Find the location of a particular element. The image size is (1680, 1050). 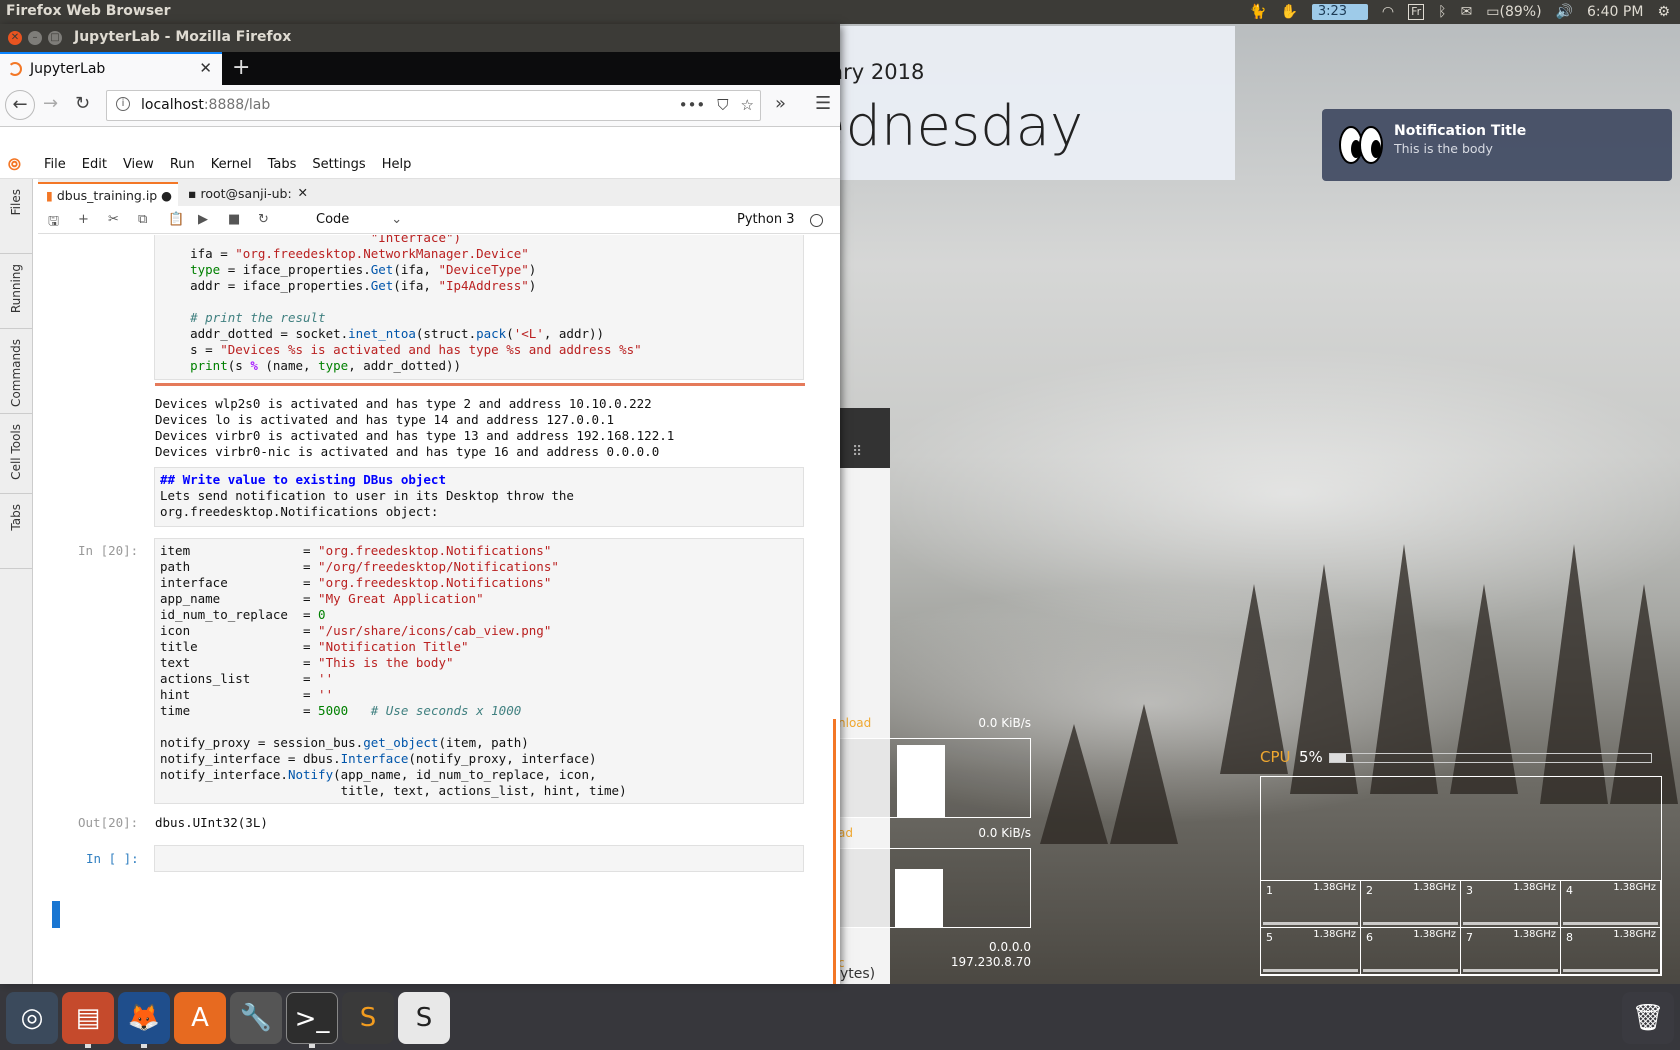

cpu-core-id: 3 is located at coordinates (1469, 890).